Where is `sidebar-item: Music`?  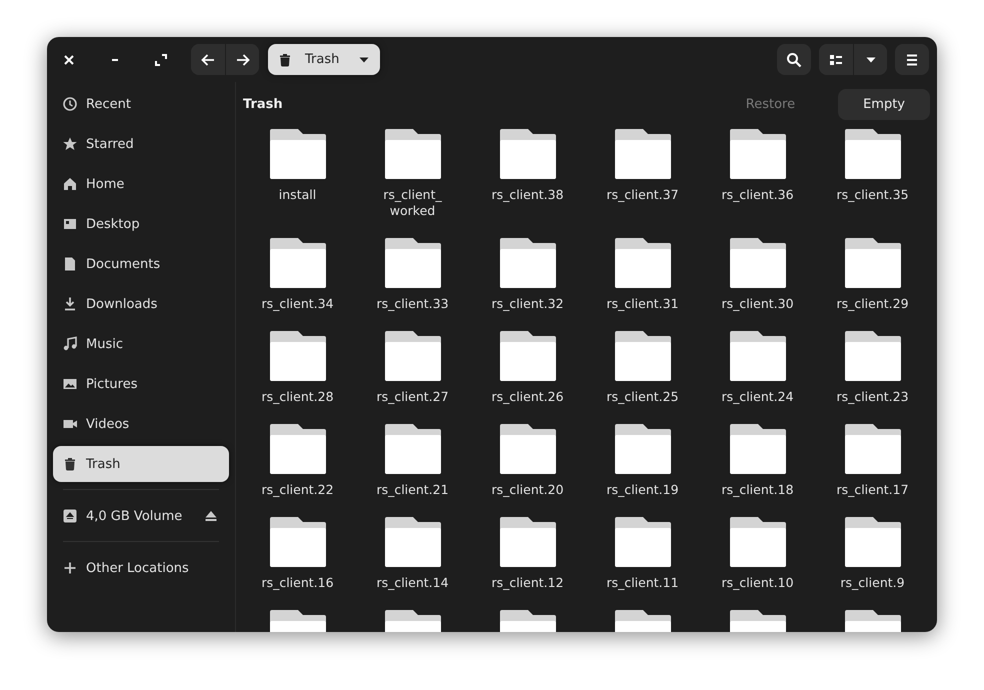 sidebar-item: Music is located at coordinates (141, 344).